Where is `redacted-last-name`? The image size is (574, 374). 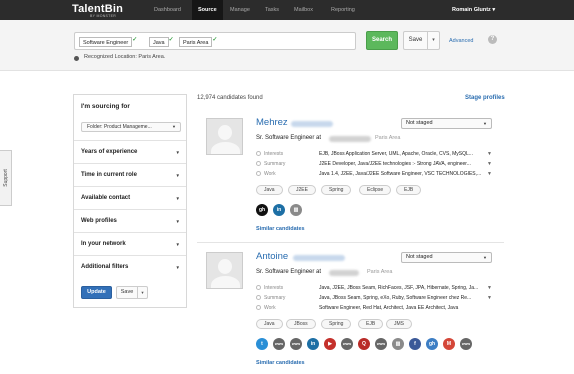
redacted-last-name is located at coordinates (312, 124).